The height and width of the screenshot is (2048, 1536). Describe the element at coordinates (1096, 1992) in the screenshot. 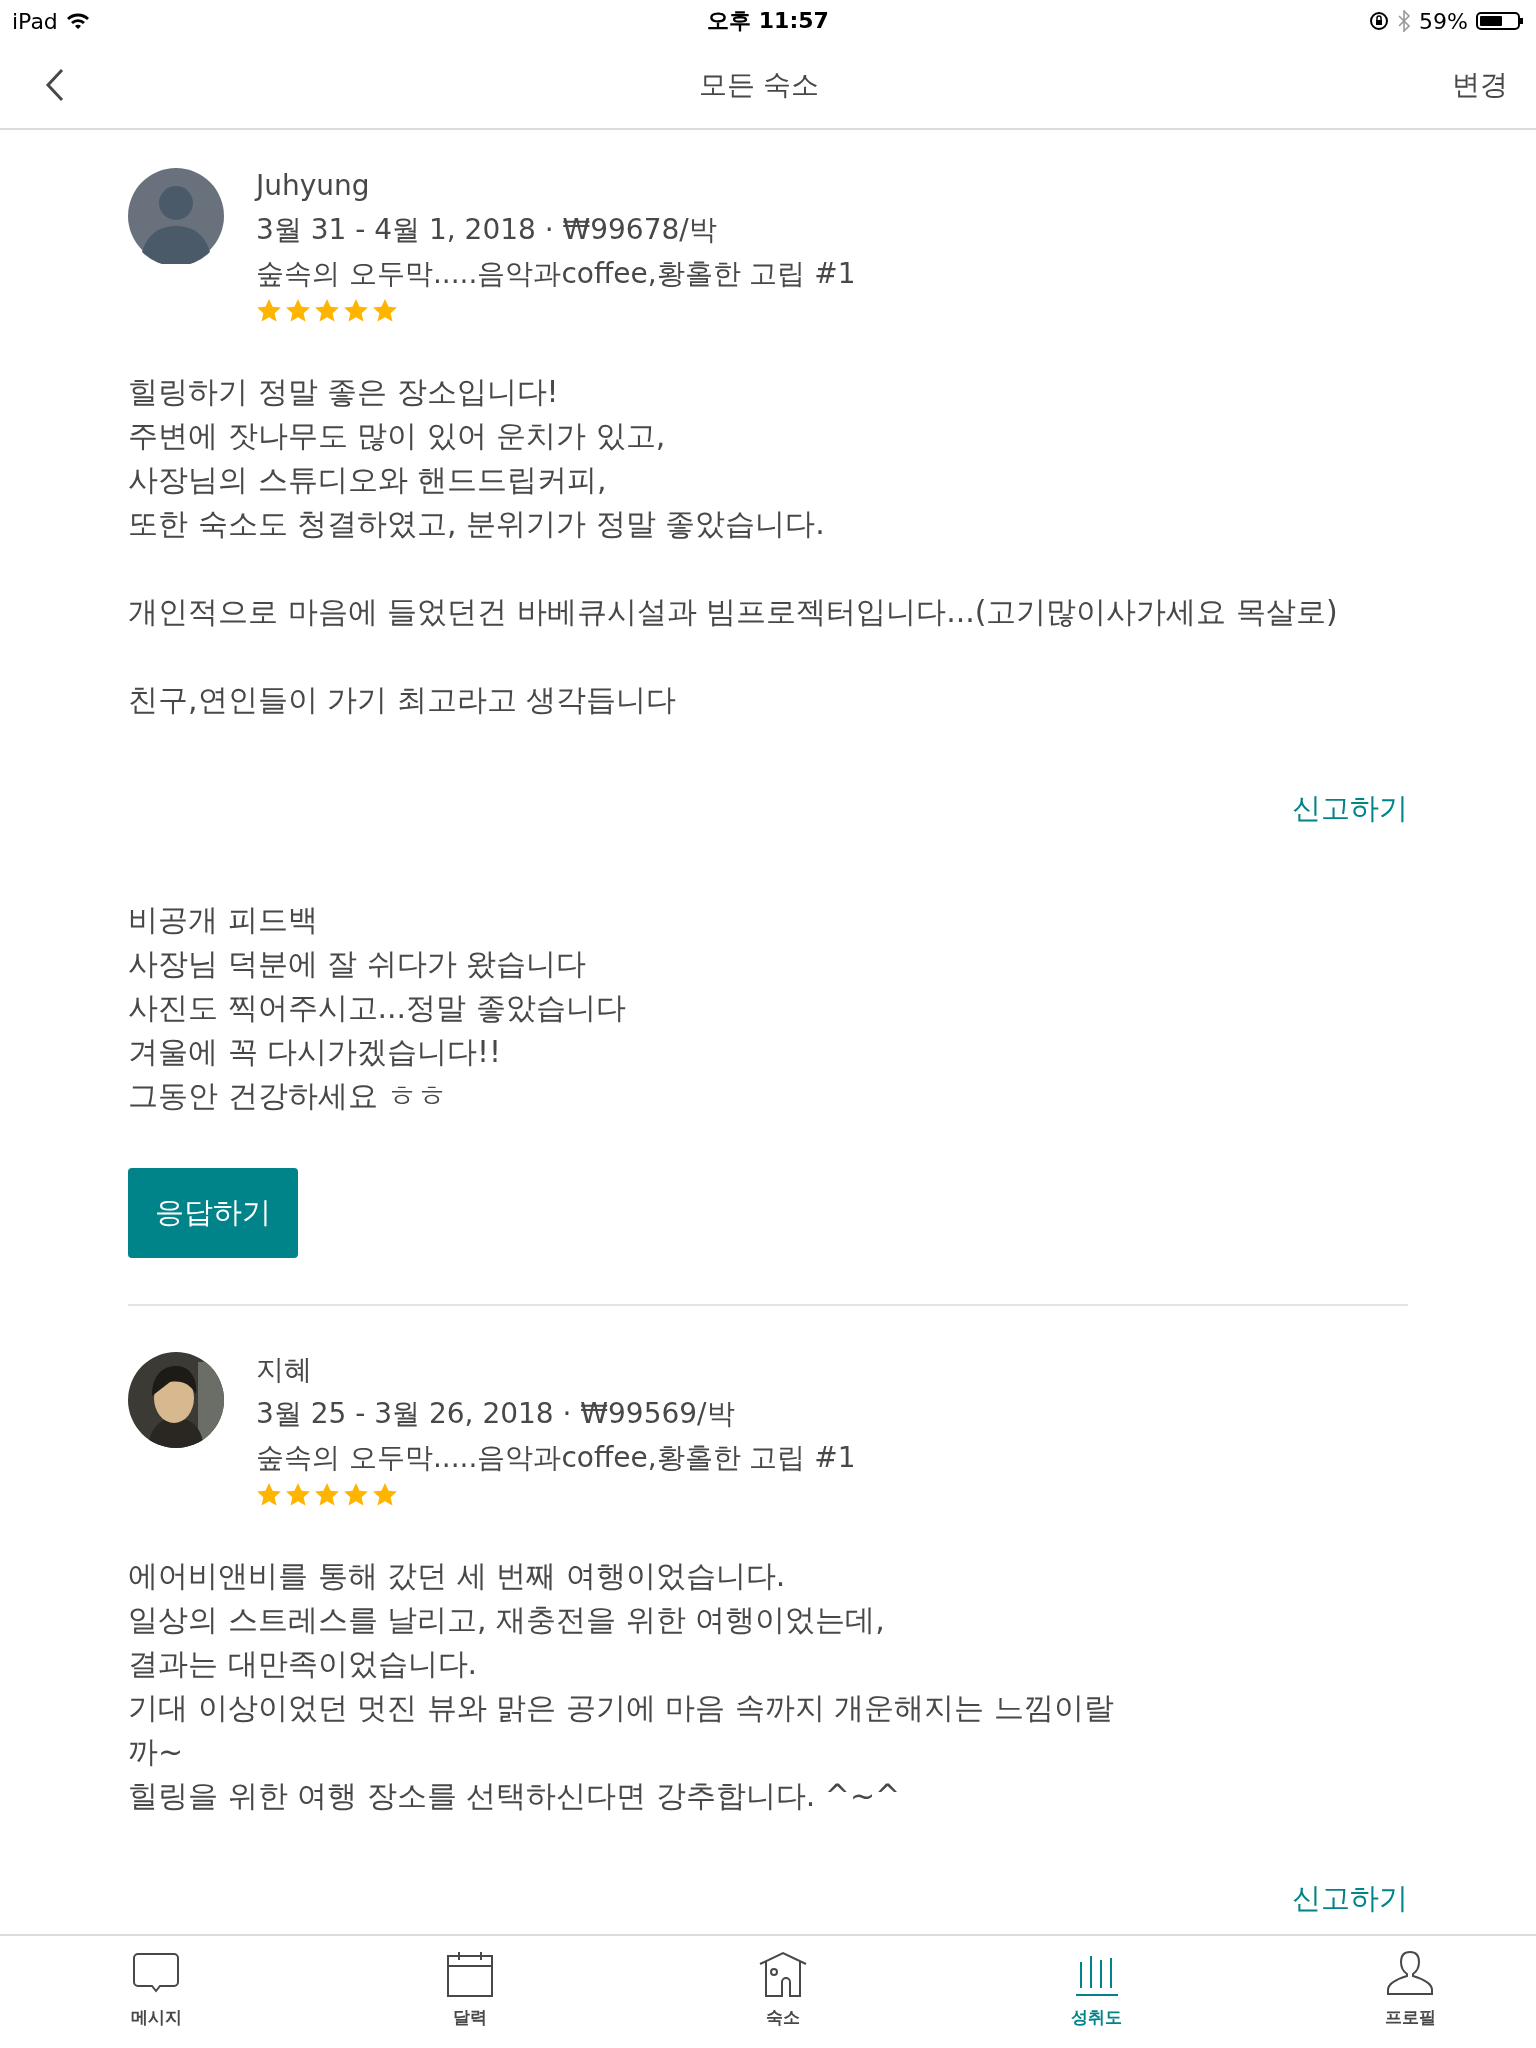

I see `tab-item: 성취도` at that location.